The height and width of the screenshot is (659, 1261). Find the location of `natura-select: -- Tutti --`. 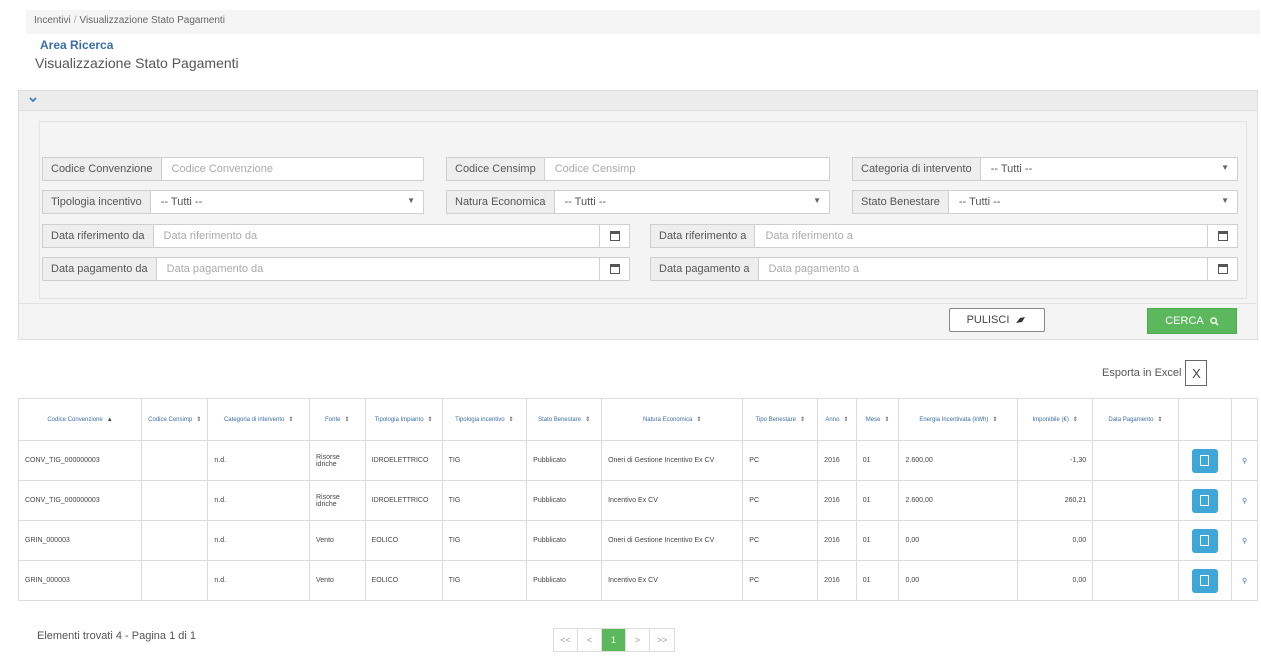

natura-select: -- Tutti -- is located at coordinates (680, 202).